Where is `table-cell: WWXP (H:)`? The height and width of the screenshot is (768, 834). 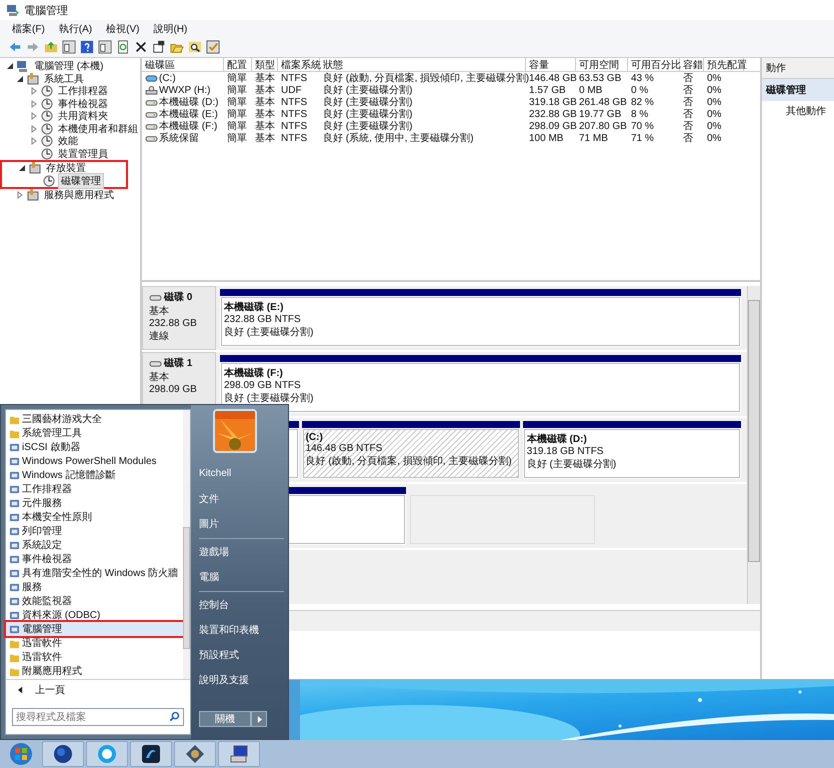
table-cell: WWXP (H:) is located at coordinates (184, 90).